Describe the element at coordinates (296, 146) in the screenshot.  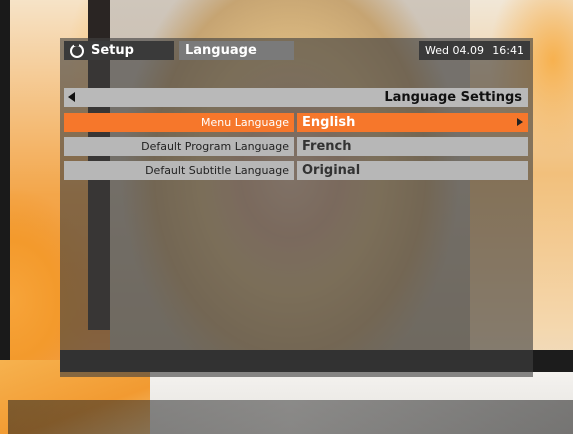
I see `setting-row-program-language: Default Program Language French` at that location.